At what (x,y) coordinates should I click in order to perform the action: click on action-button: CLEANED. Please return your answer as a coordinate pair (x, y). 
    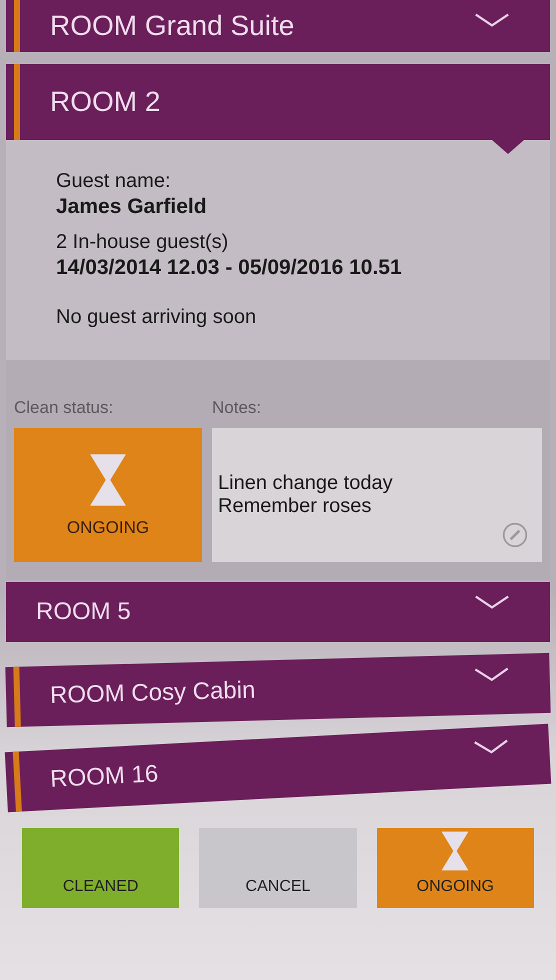
    Looking at the image, I should click on (101, 868).